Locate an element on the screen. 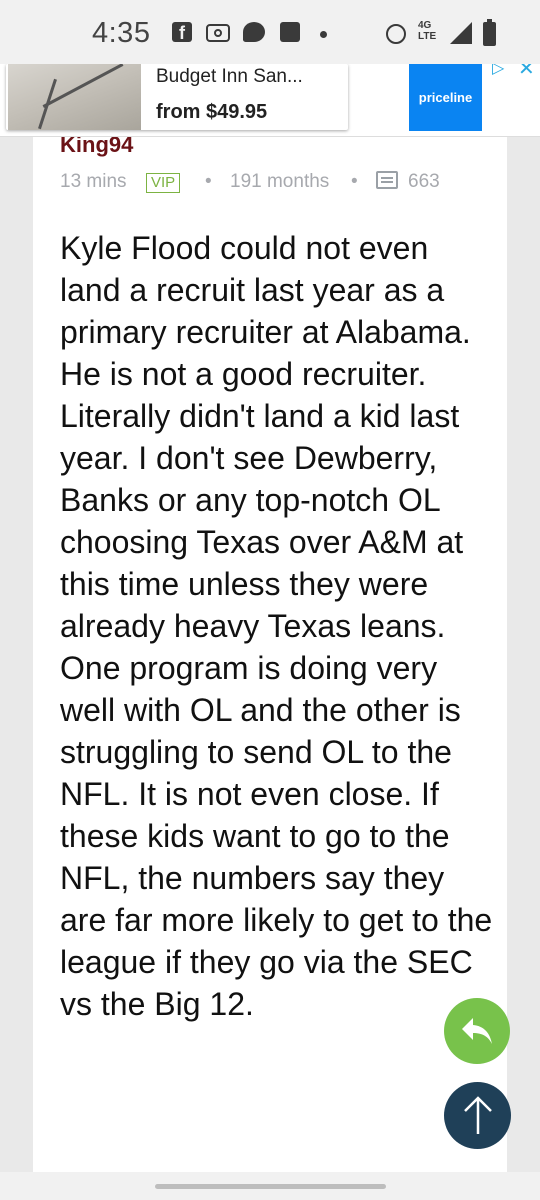 This screenshot has width=540, height=1200. system-nav-bar is located at coordinates (270, 1186).